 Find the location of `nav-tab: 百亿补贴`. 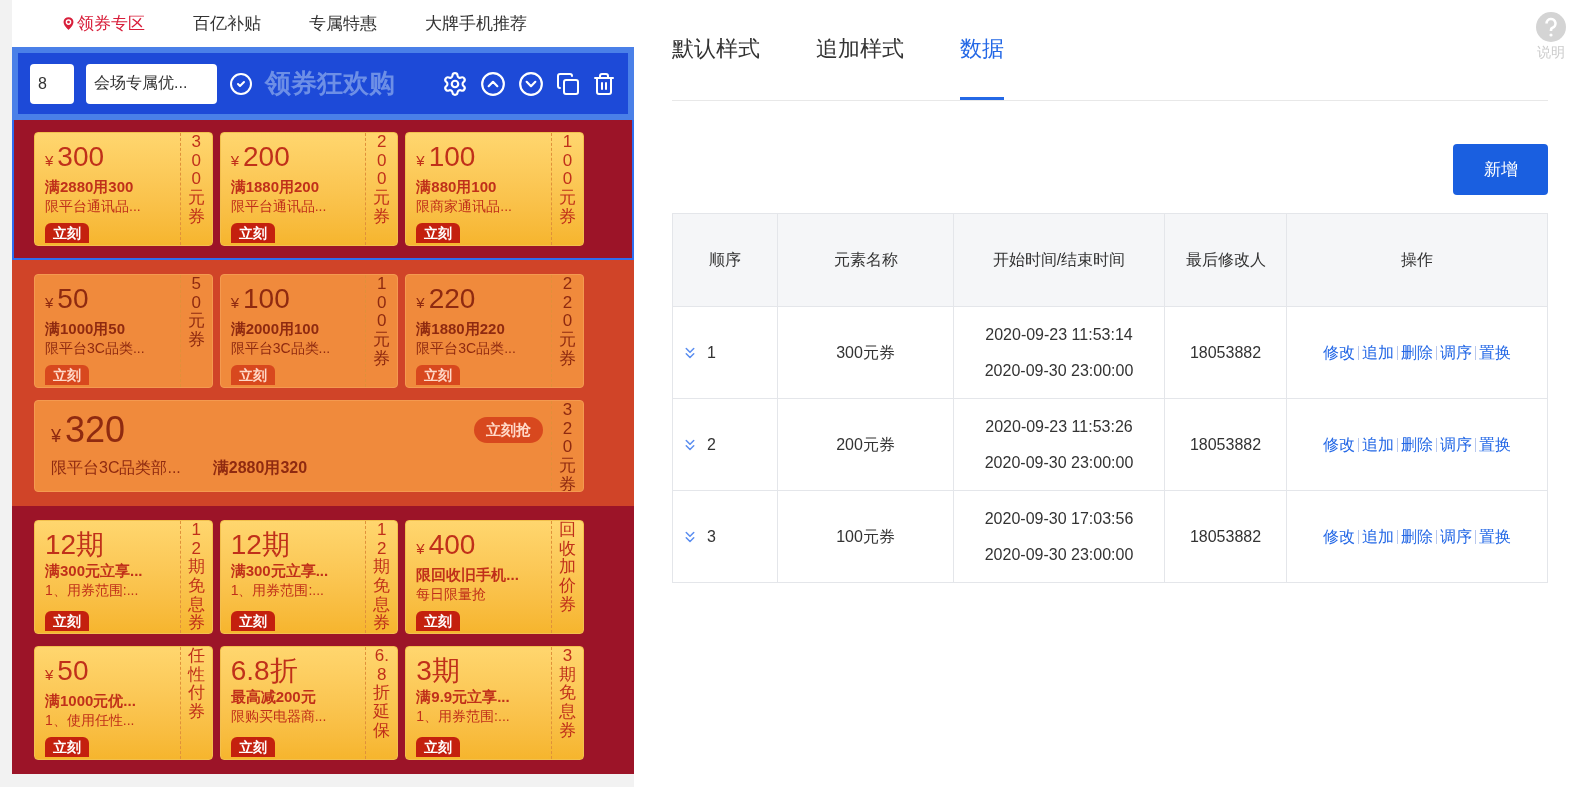

nav-tab: 百亿补贴 is located at coordinates (227, 23).